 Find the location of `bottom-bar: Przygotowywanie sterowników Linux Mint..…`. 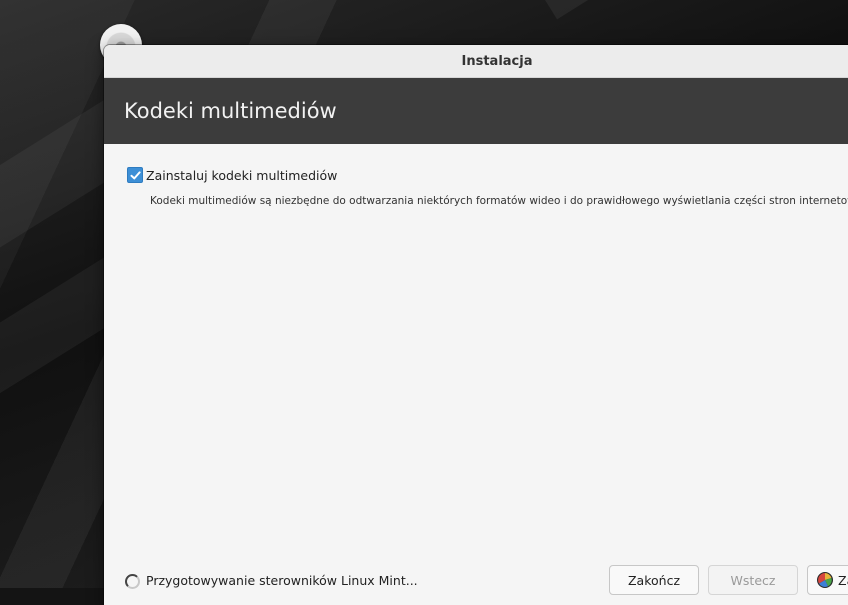

bottom-bar: Przygotowywanie sterowników Linux Mint..… is located at coordinates (476, 585).